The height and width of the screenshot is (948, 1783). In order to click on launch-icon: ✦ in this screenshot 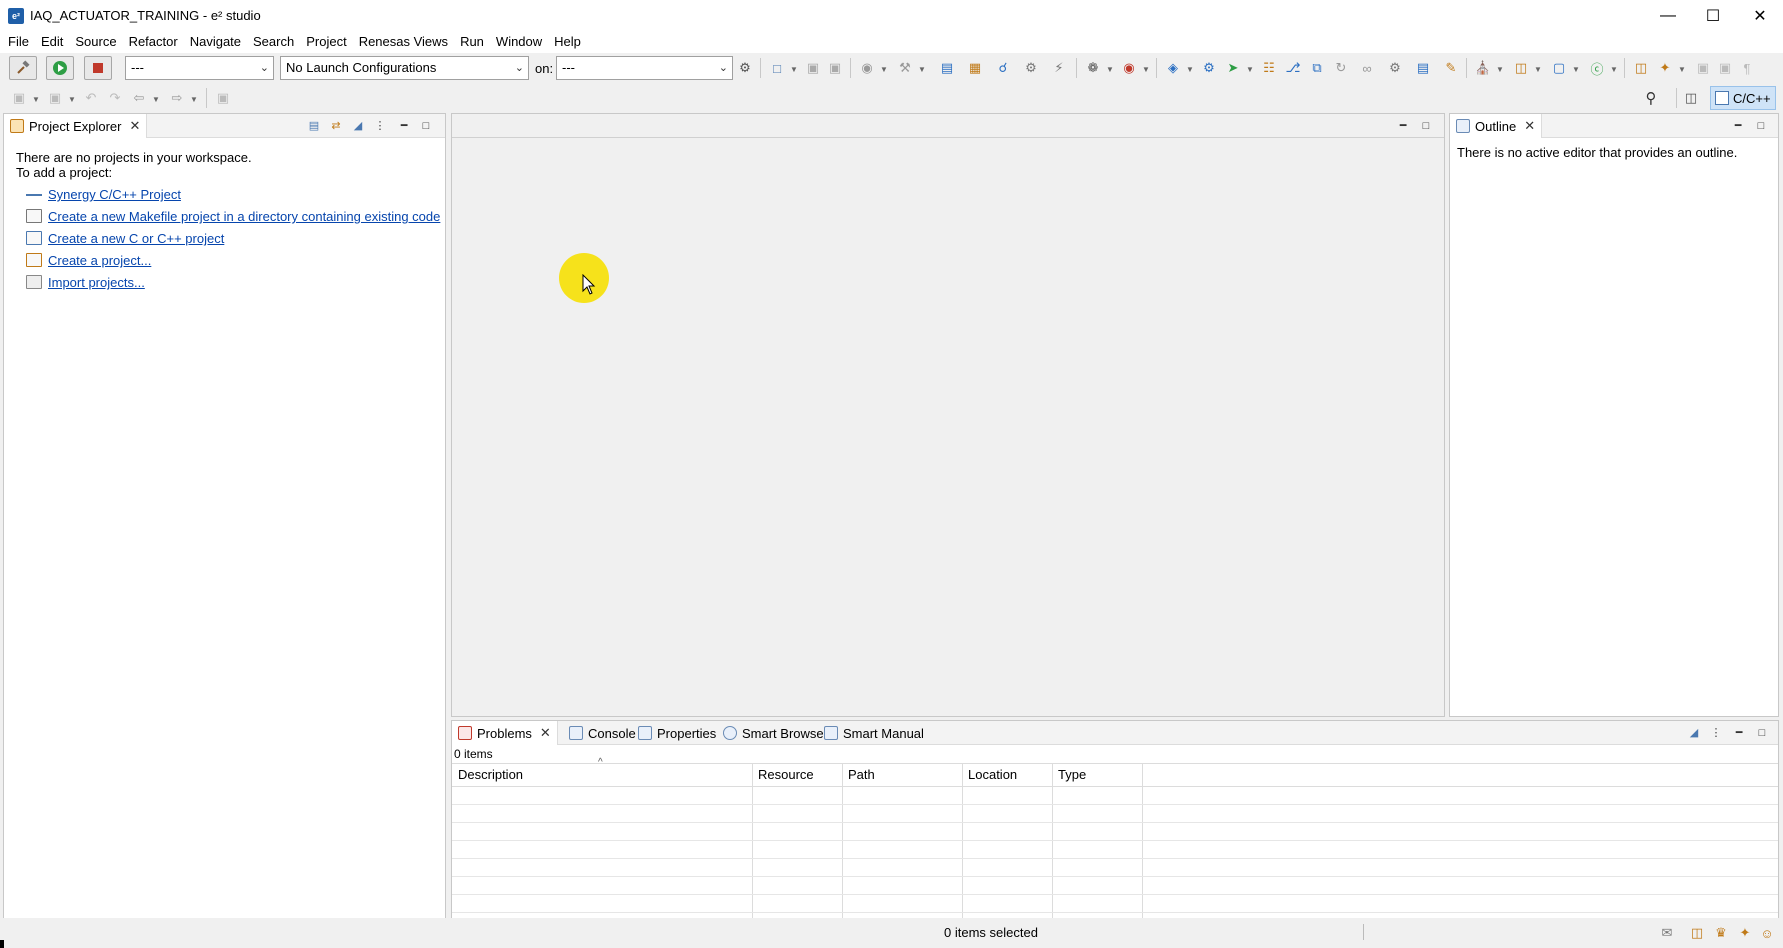, I will do `click(1665, 68)`.